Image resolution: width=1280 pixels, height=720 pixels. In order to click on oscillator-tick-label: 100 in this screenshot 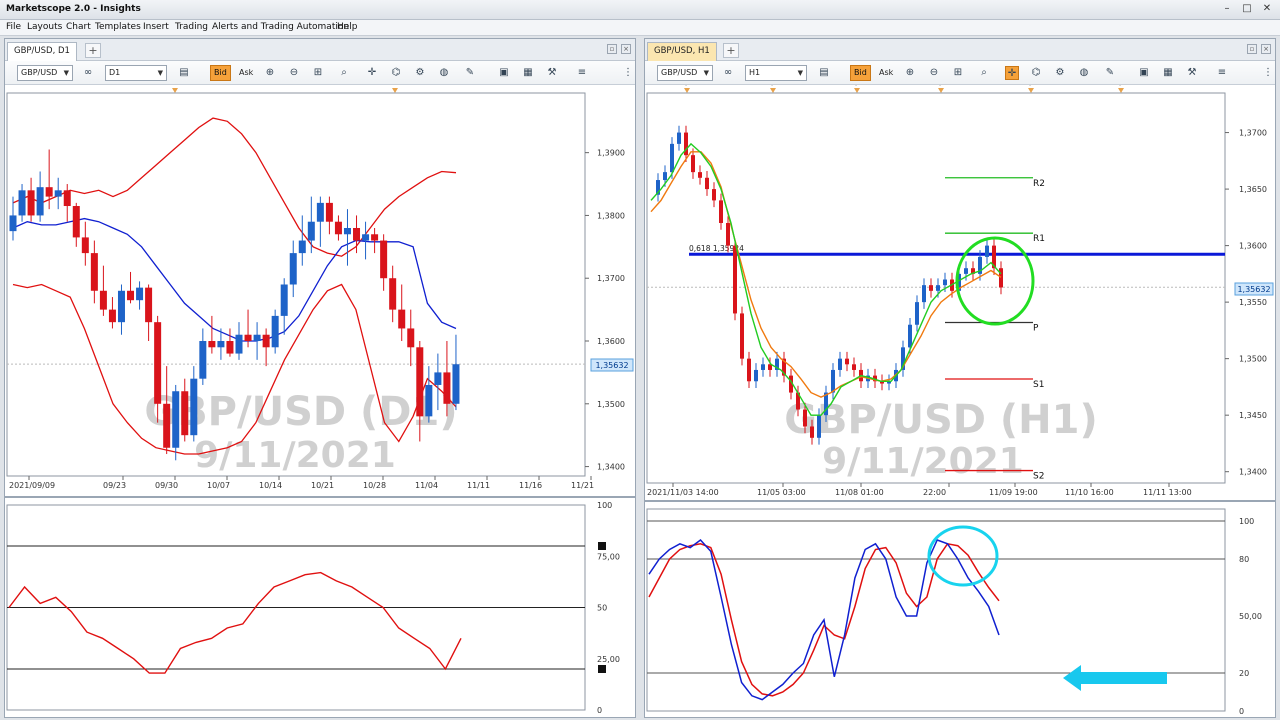, I will do `click(1246, 521)`.